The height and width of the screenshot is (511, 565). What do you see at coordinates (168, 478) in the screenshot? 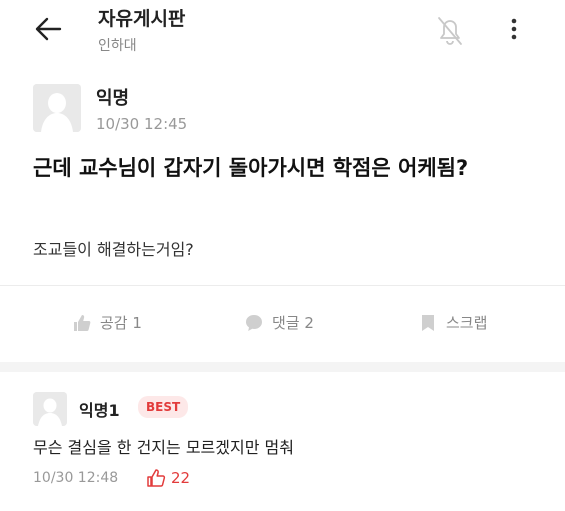
I see `comment-like-button: 22` at bounding box center [168, 478].